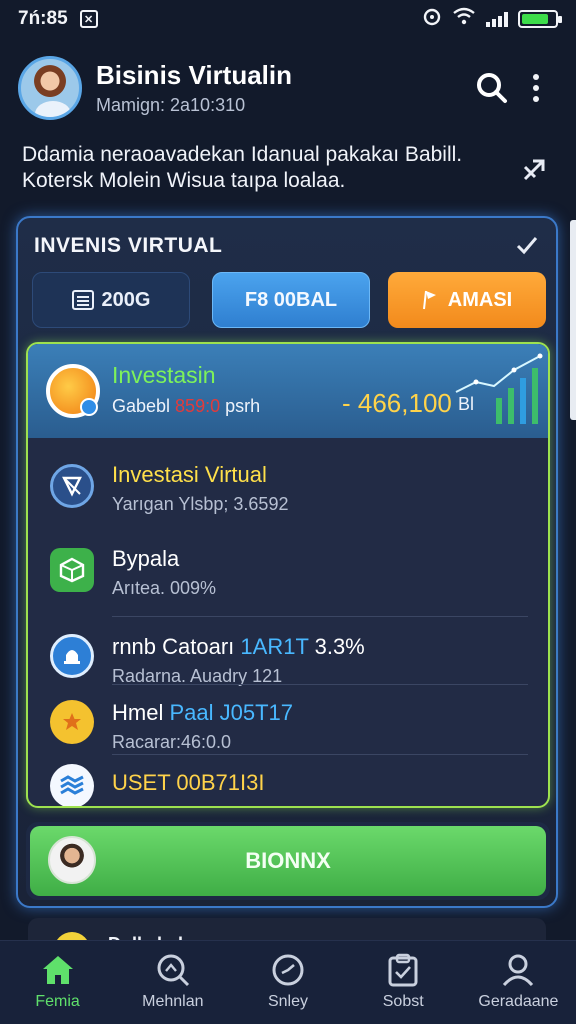  I want to click on featured-subtitle: Gabebl 859:0 psrh, so click(186, 406).